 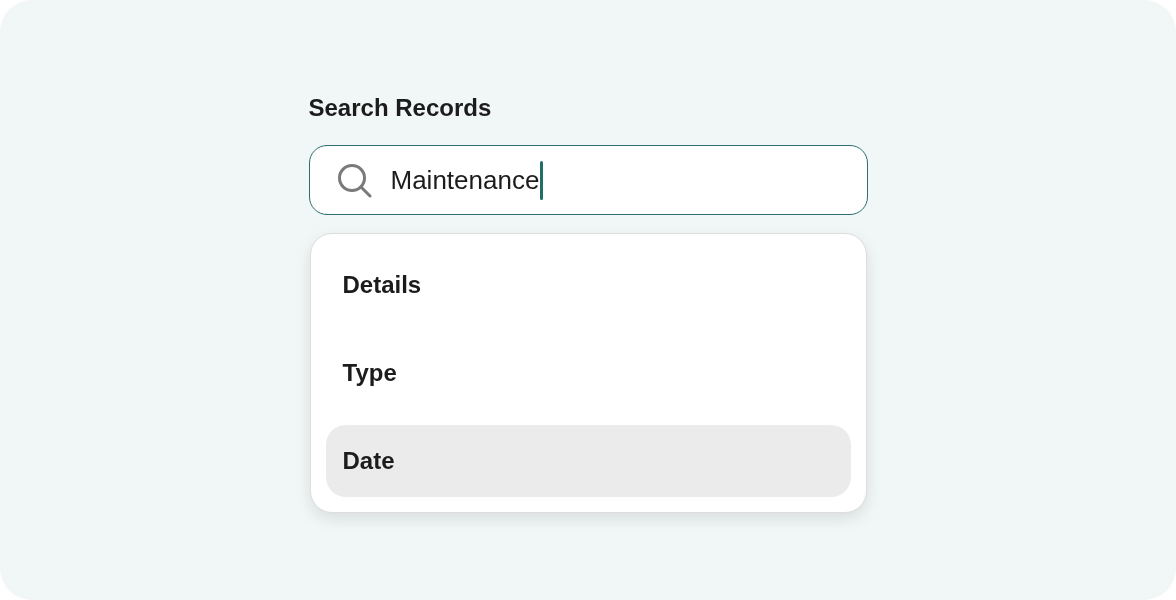 What do you see at coordinates (588, 180) in the screenshot?
I see `search-field: Maintenance` at bounding box center [588, 180].